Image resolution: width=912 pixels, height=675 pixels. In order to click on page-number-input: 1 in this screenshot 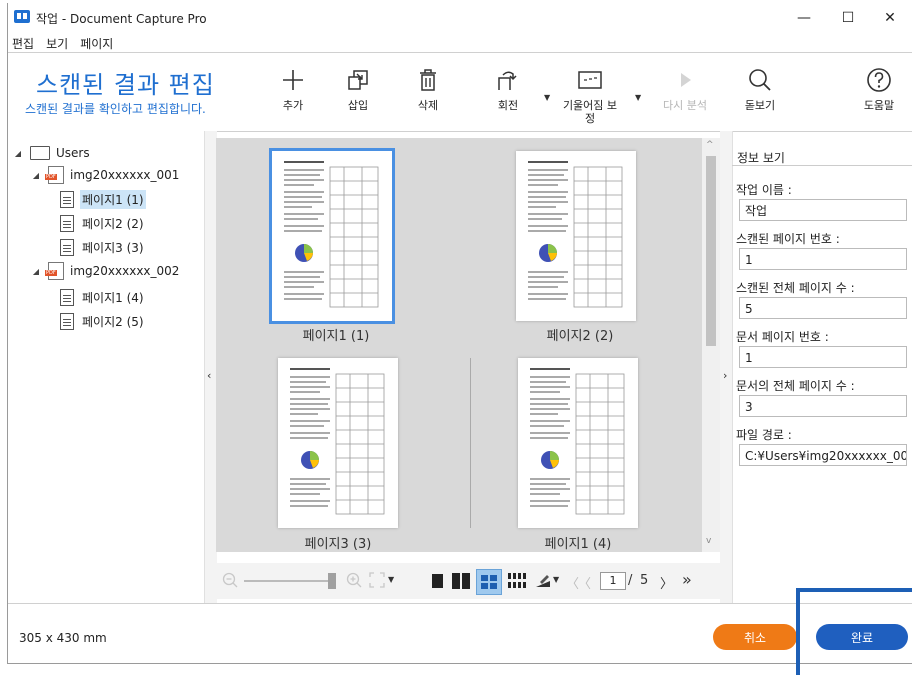, I will do `click(613, 581)`.